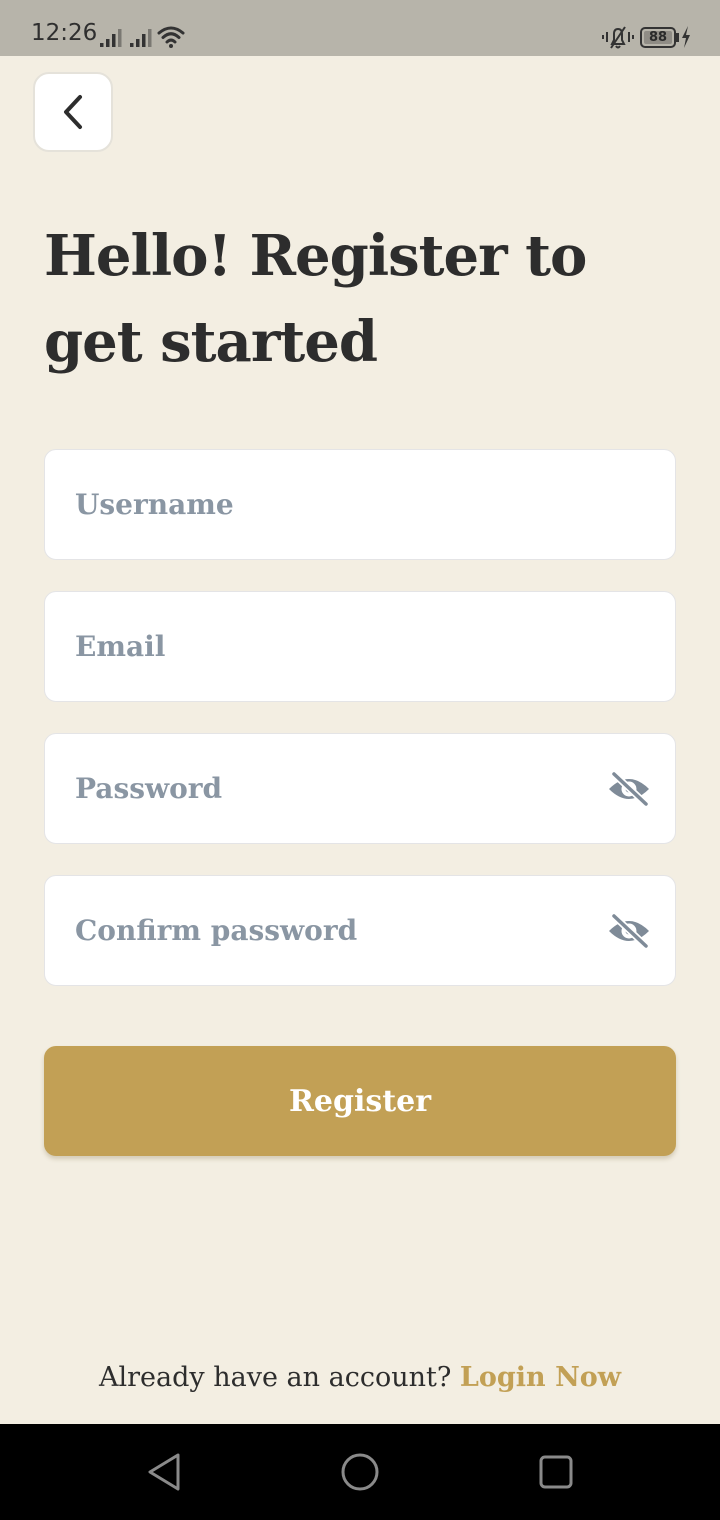  What do you see at coordinates (111, 38) in the screenshot?
I see `cell-signal-icon` at bounding box center [111, 38].